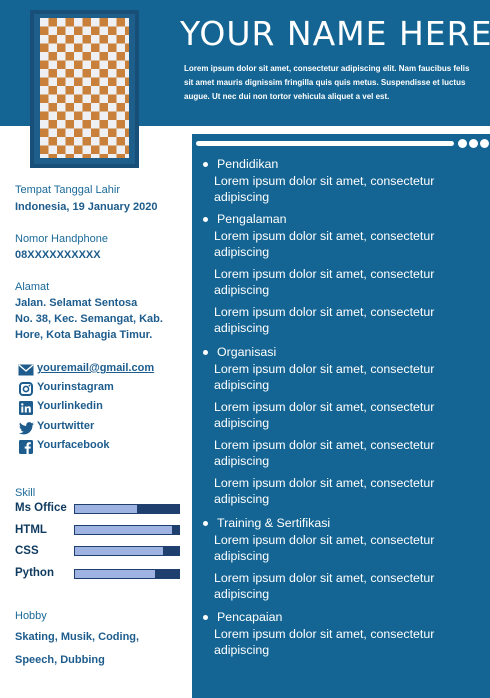  What do you see at coordinates (27, 551) in the screenshot?
I see `skill-name: CSS` at bounding box center [27, 551].